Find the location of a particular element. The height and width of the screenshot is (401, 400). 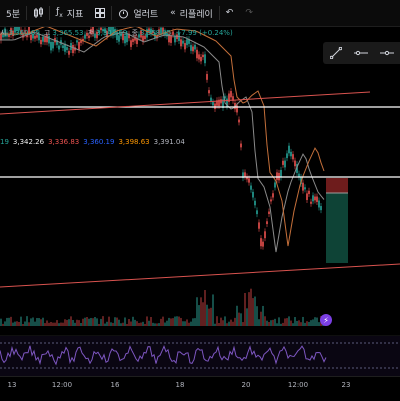

horizontal-ray-tool is located at coordinates (361, 53).